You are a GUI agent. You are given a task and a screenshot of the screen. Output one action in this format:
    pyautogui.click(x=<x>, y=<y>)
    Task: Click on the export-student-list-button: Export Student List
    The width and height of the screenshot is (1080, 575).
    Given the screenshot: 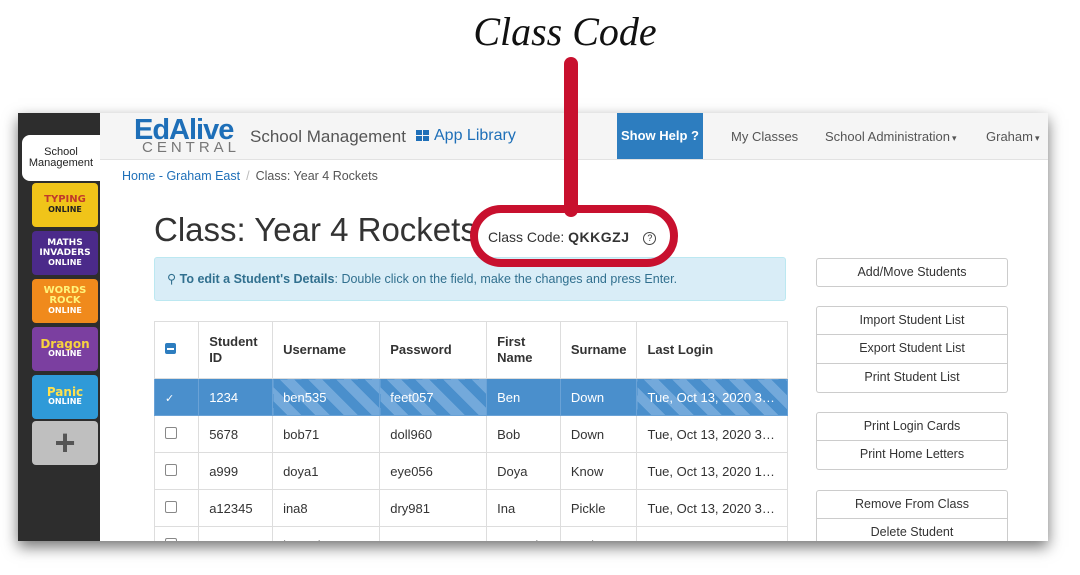 What is the action you would take?
    pyautogui.click(x=912, y=349)
    